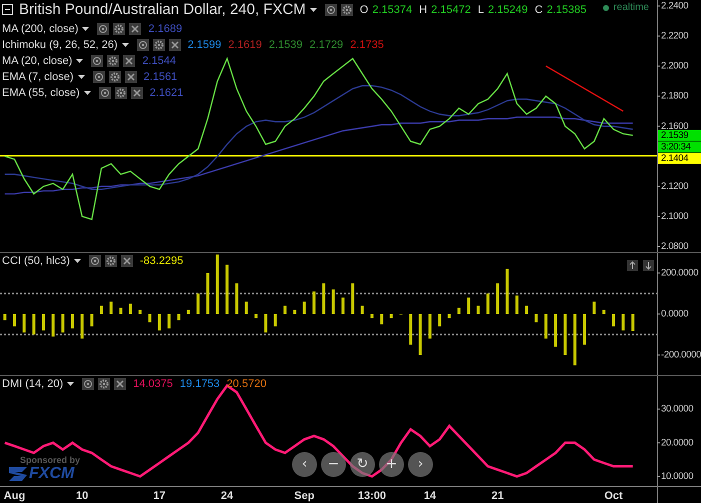  Describe the element at coordinates (304, 464) in the screenshot. I see `chart-nav-button: ‹` at that location.